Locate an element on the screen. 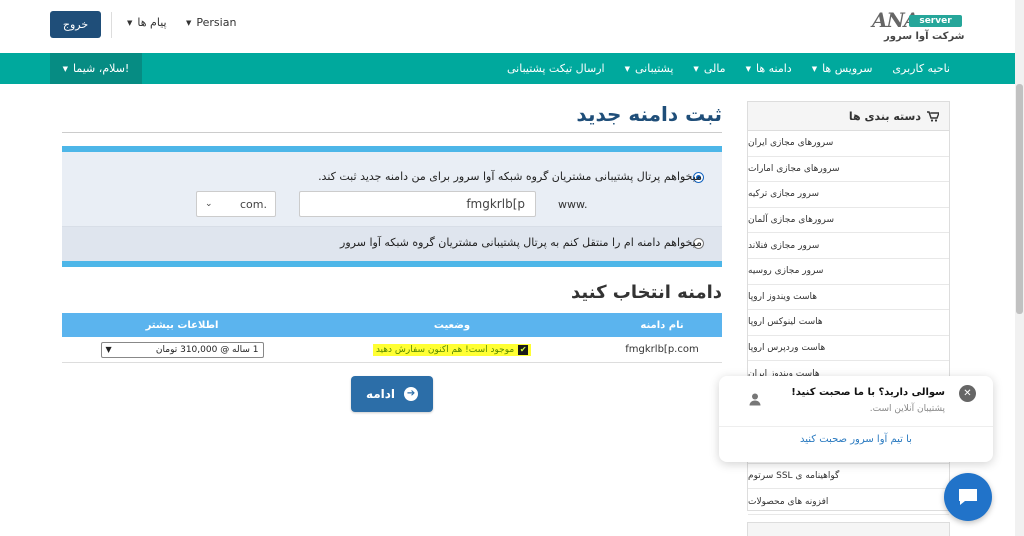 Image resolution: width=1024 pixels, height=536 pixels. info-cell: ▼ 1 ساله @ 310,000 تومان is located at coordinates (182, 349).